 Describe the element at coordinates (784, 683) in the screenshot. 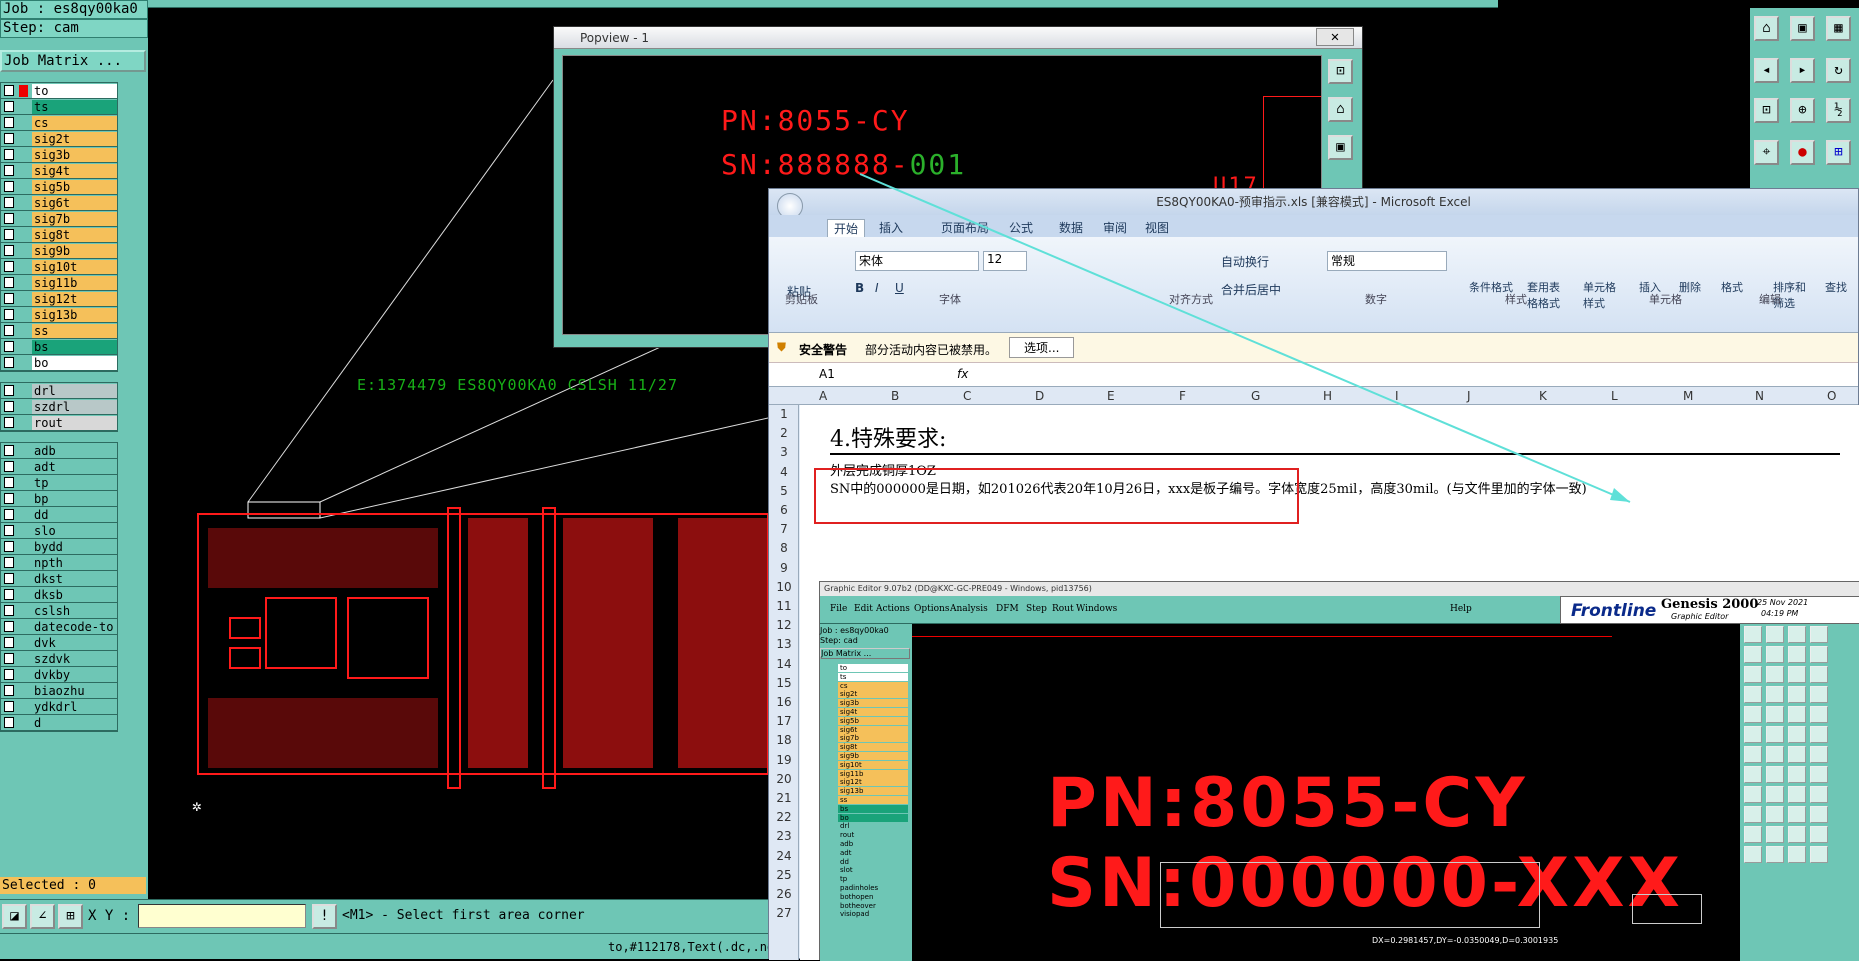

I see `row-header: 15` at that location.